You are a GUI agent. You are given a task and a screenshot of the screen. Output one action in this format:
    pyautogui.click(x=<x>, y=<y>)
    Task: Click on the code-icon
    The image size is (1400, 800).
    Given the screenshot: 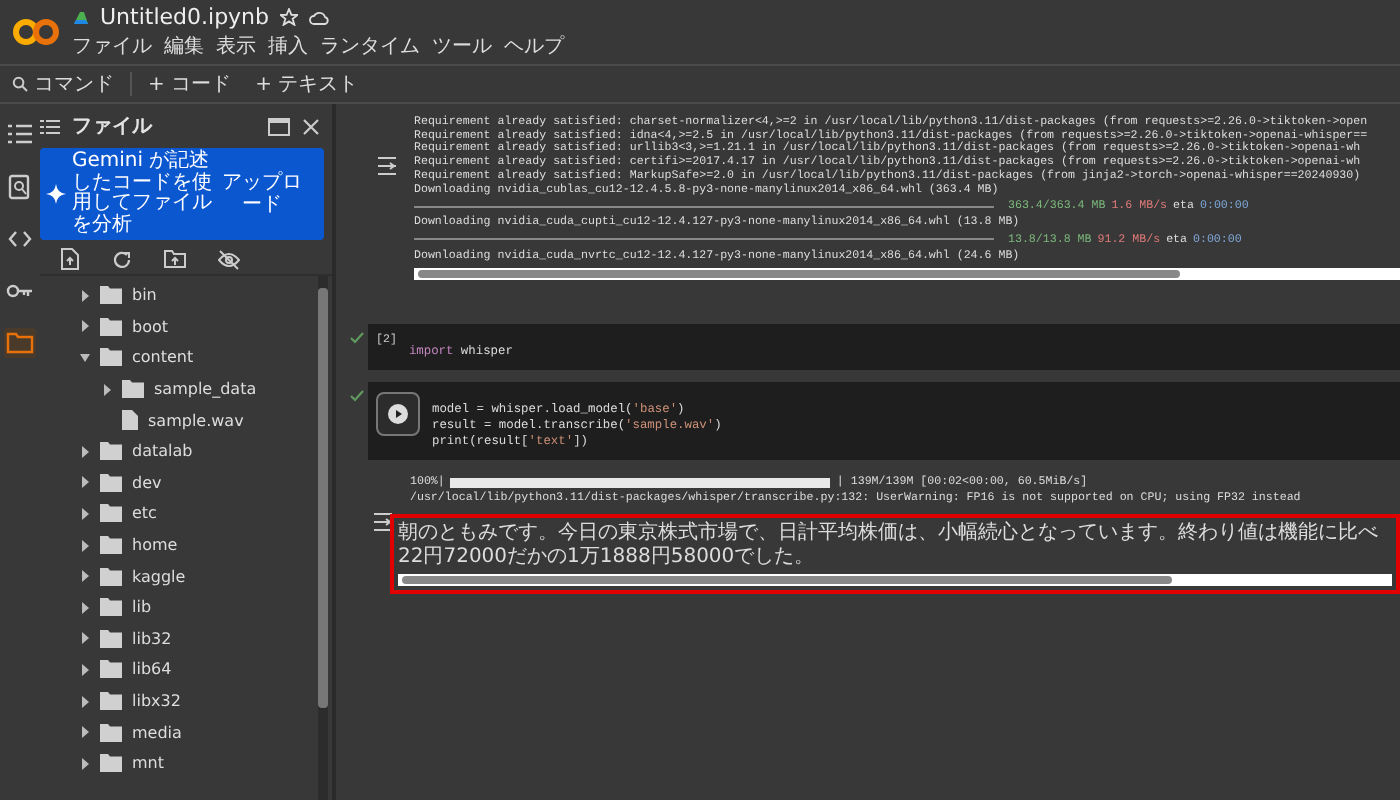 What is the action you would take?
    pyautogui.click(x=20, y=239)
    